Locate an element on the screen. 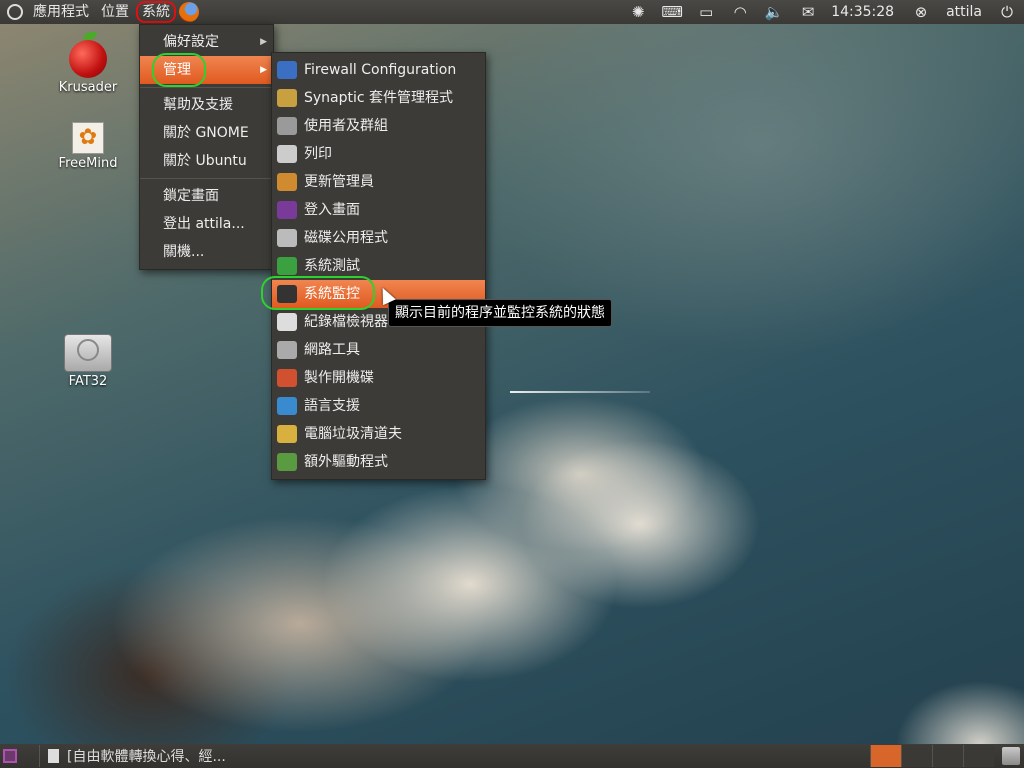 This screenshot has height=768, width=1024. disk-icon is located at coordinates (287, 238).